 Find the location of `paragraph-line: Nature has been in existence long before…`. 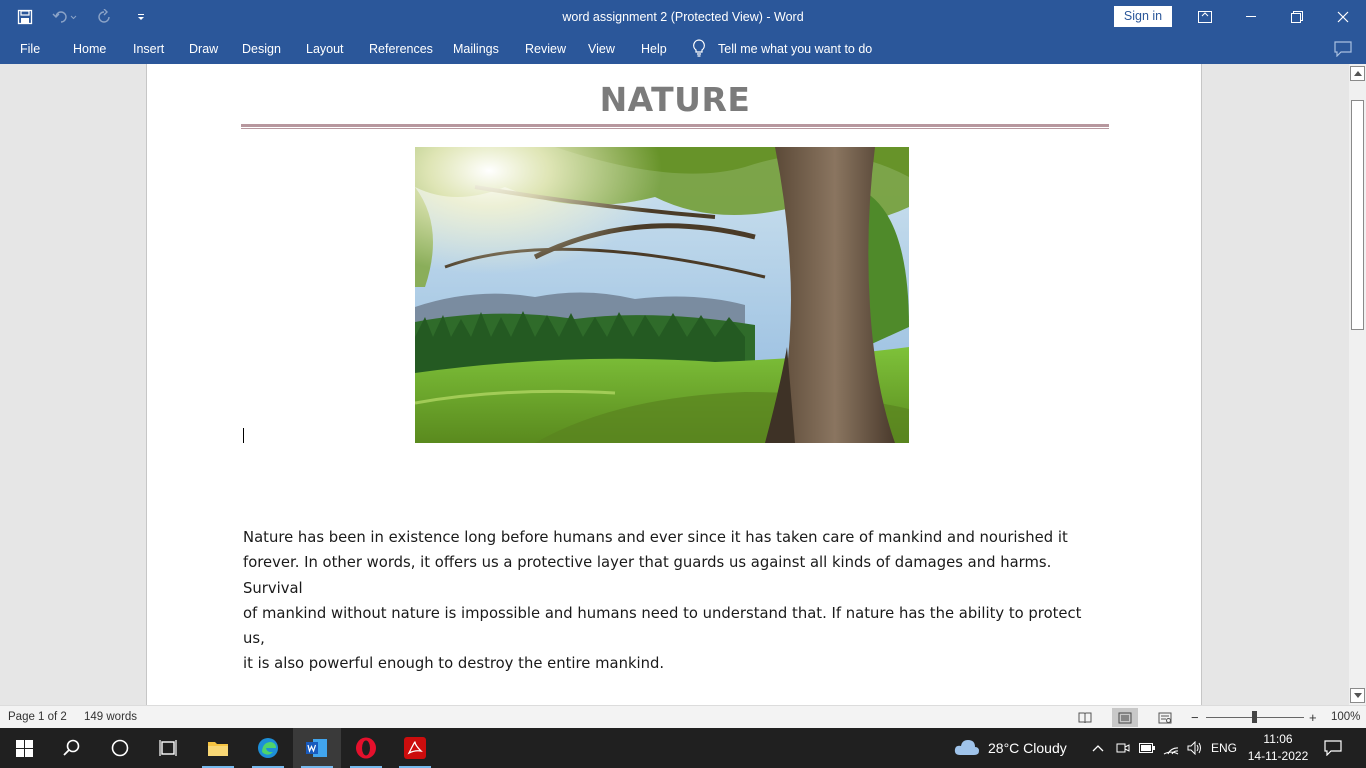

paragraph-line: Nature has been in existence long before… is located at coordinates (655, 537).